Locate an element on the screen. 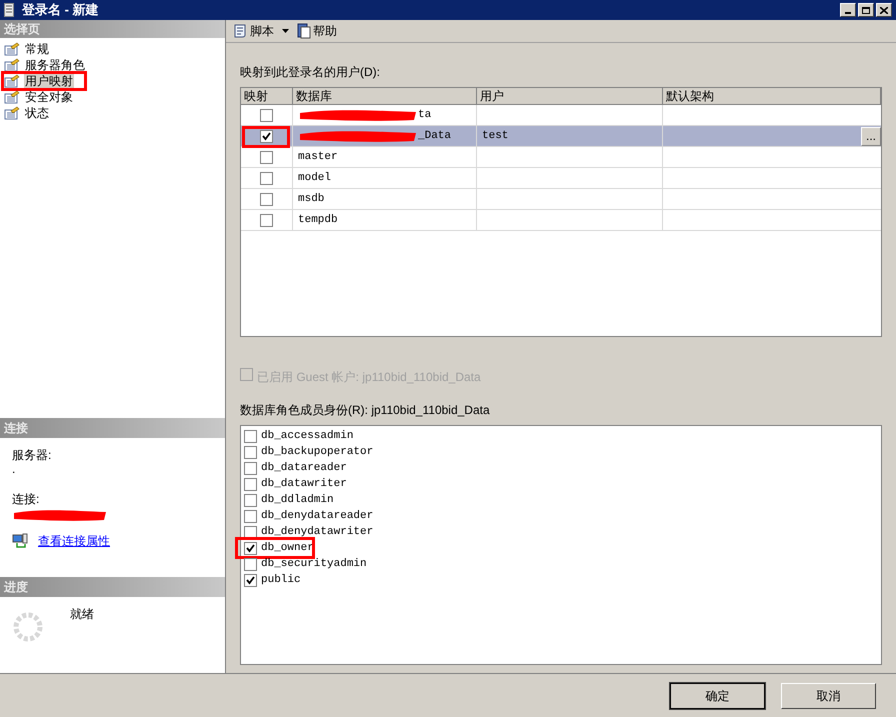 The height and width of the screenshot is (717, 896). server-label: 服务器: is located at coordinates (32, 455).